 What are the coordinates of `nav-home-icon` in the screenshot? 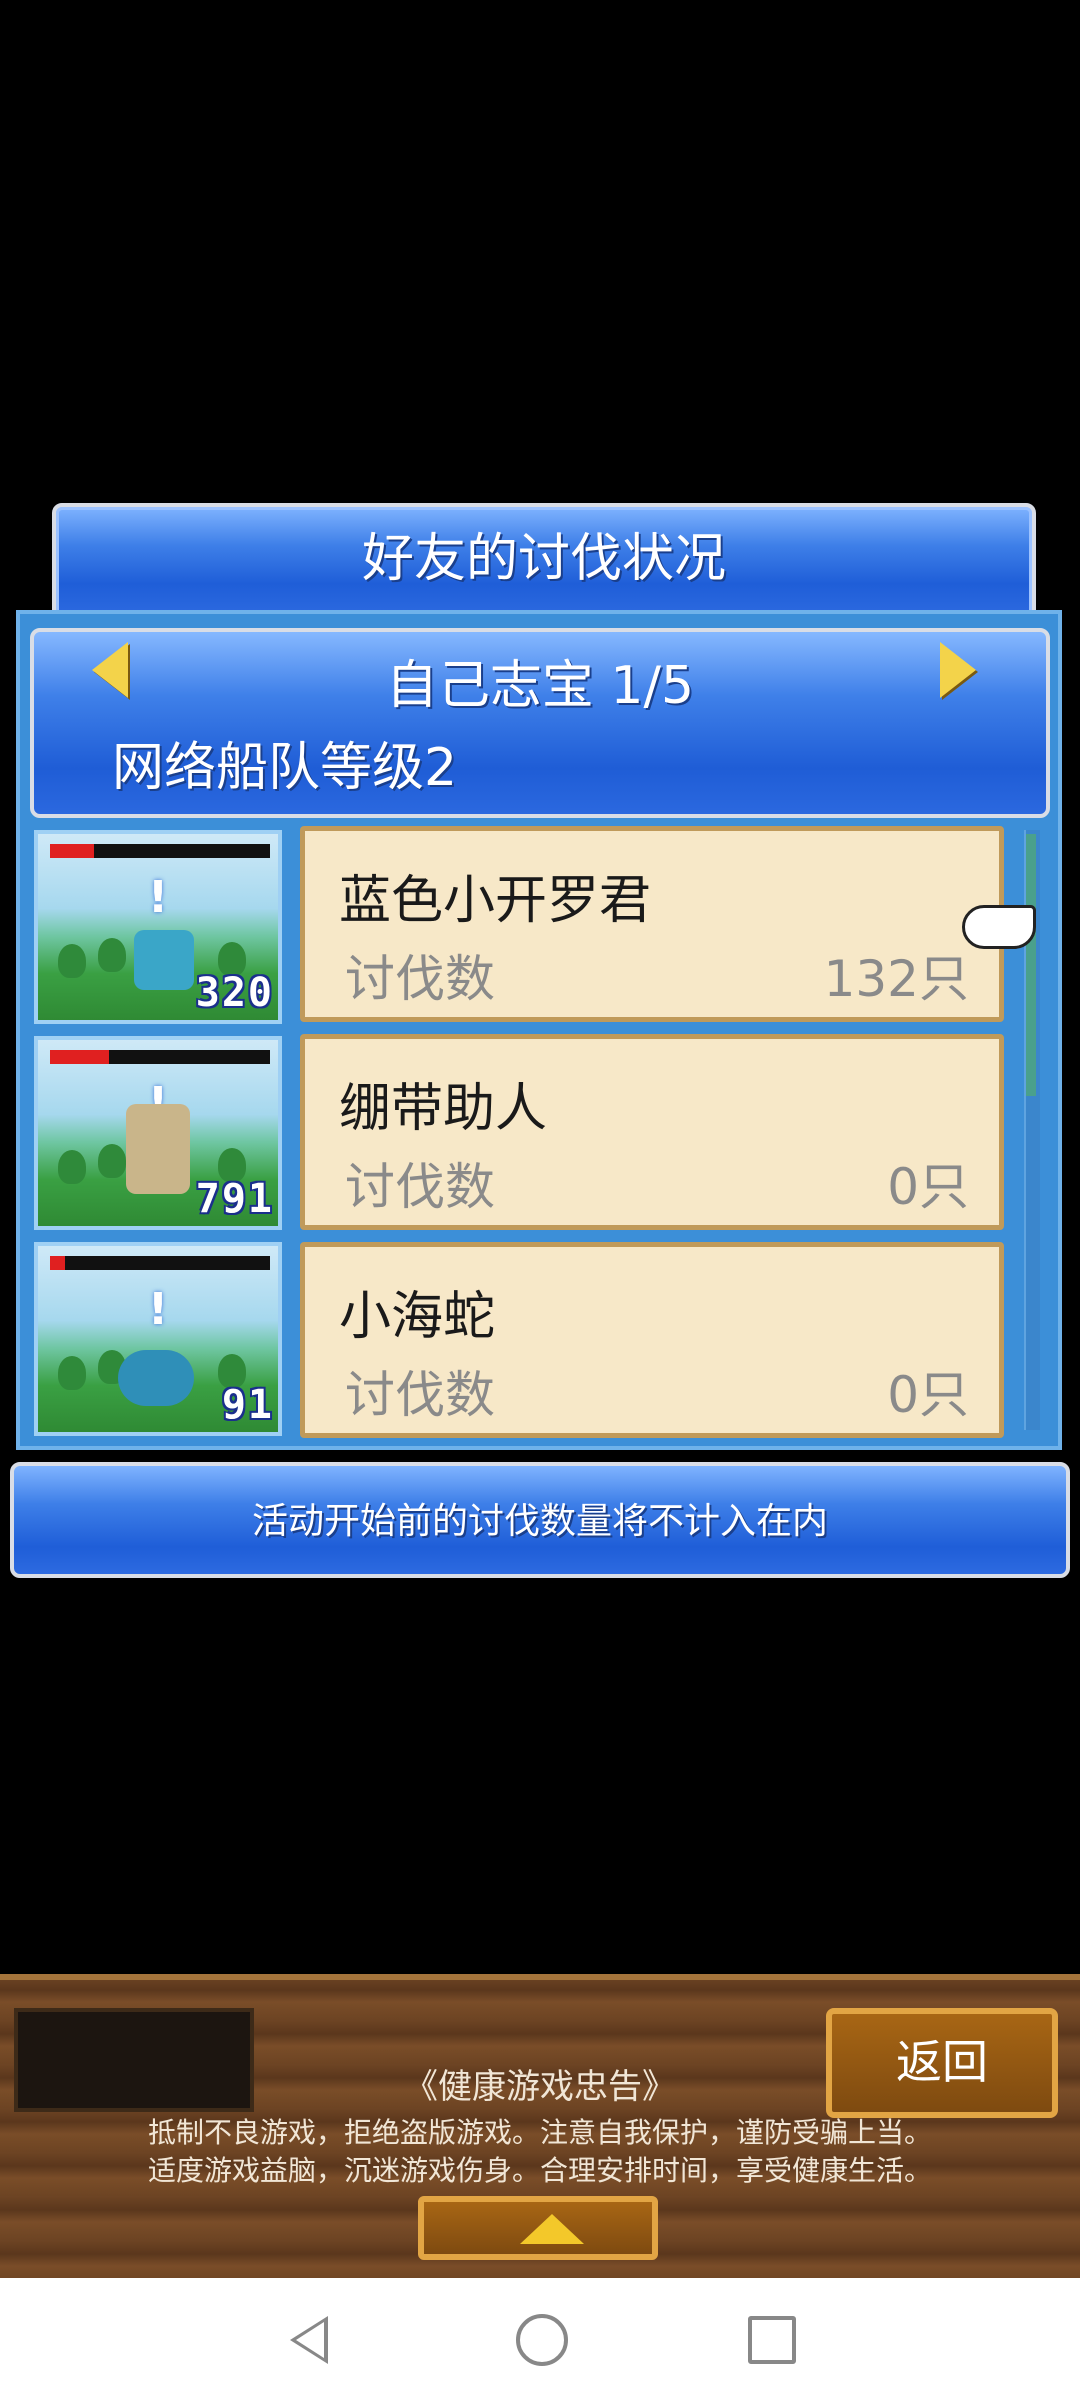 It's located at (542, 2340).